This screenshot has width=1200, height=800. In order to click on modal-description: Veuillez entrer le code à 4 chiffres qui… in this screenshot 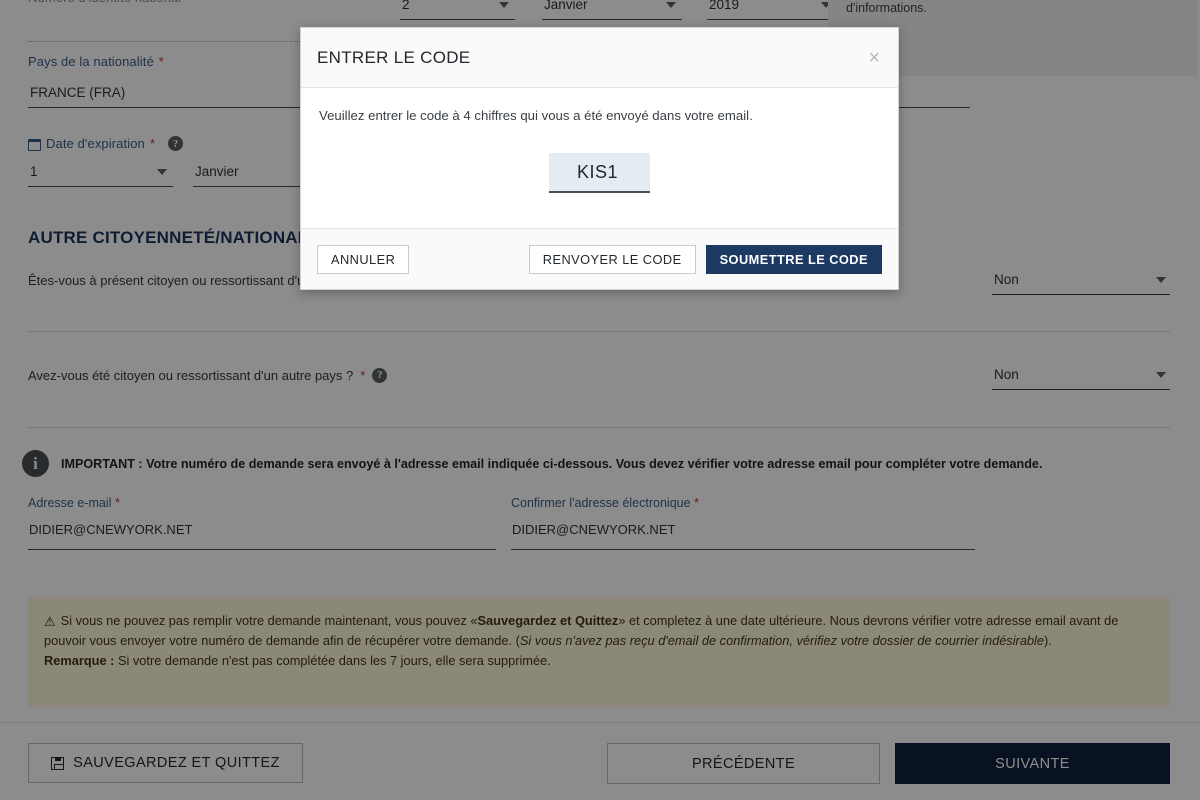, I will do `click(536, 115)`.